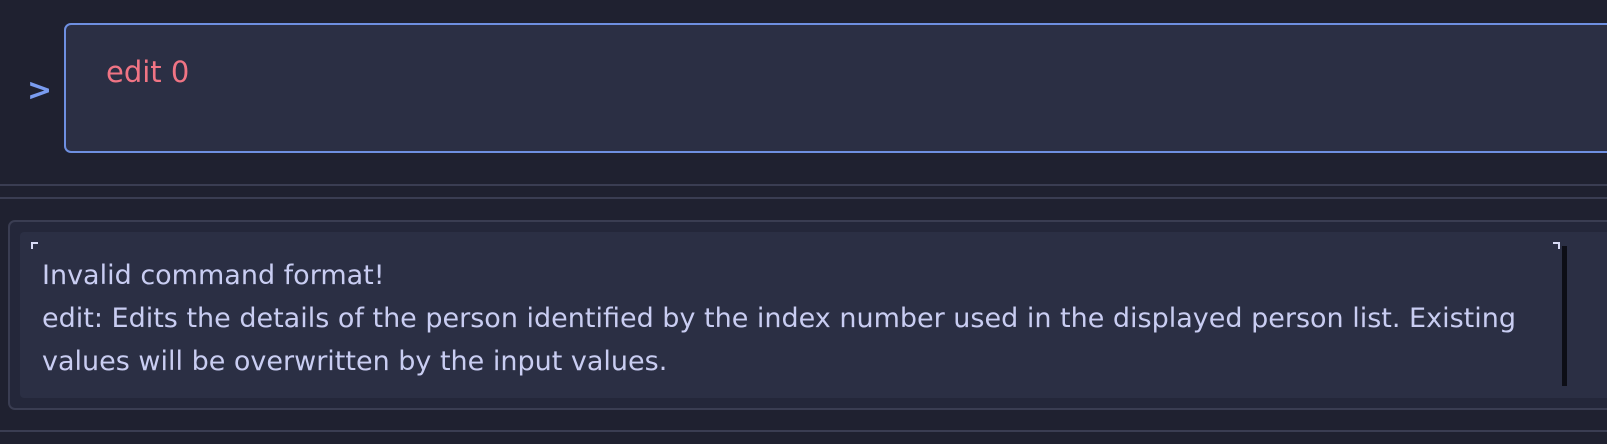 This screenshot has width=1607, height=444. Describe the element at coordinates (1564, 316) in the screenshot. I see `result-scrollbar` at that location.